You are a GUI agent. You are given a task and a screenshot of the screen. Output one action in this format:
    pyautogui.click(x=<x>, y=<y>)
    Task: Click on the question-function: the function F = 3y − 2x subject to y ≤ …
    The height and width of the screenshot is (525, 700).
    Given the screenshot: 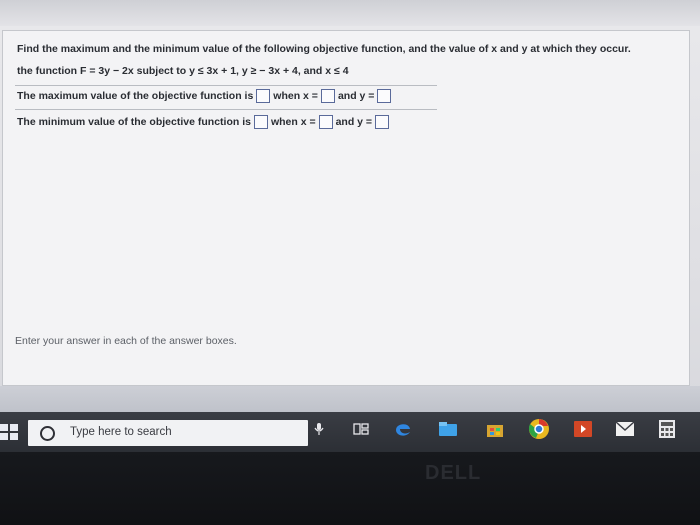 What is the action you would take?
    pyautogui.click(x=183, y=71)
    